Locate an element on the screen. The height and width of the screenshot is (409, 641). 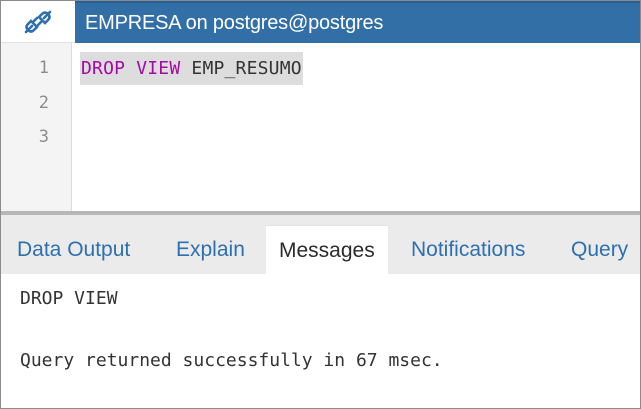
tab-data-output: Data Output is located at coordinates (73, 249).